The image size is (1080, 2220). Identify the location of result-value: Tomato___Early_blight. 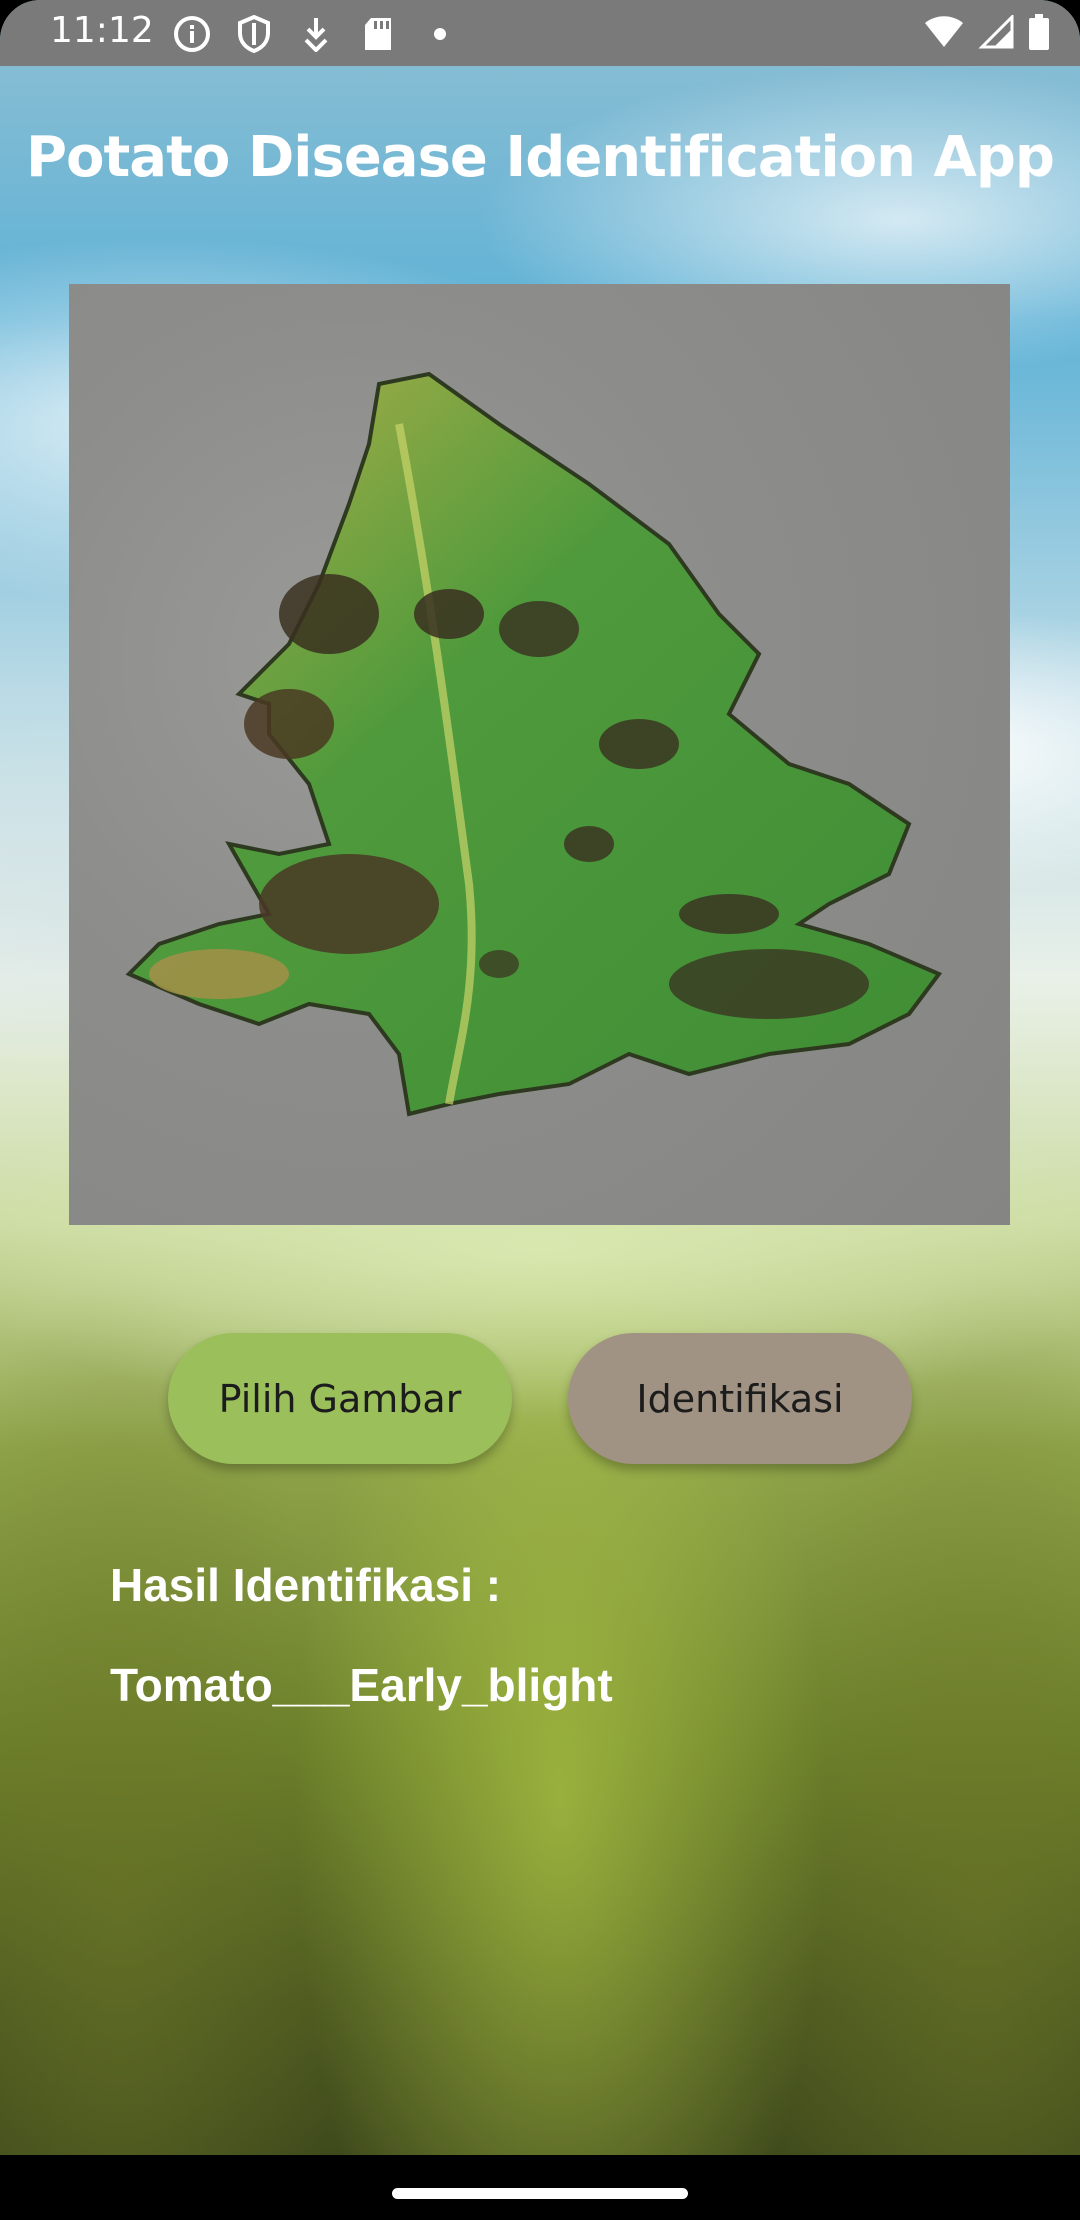
(361, 1685).